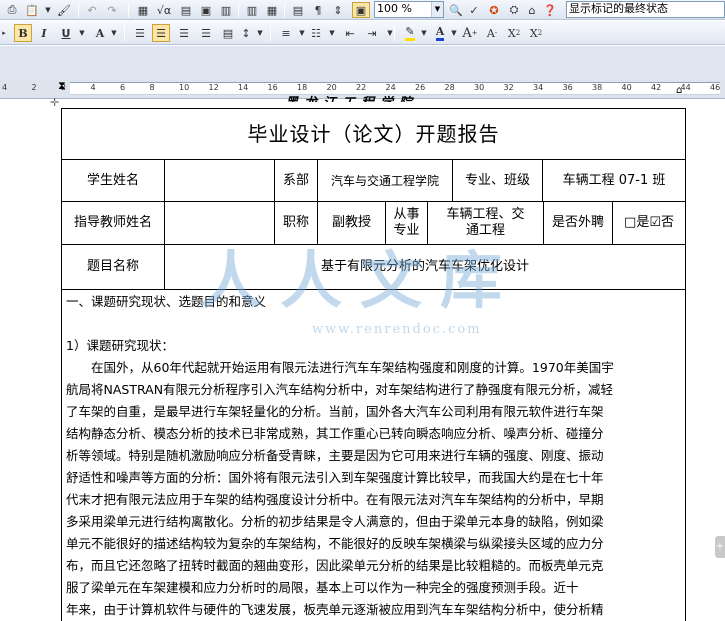 The width and height of the screenshot is (725, 621). What do you see at coordinates (532, 10) in the screenshot?
I see `shirt-icon: ⌂` at bounding box center [532, 10].